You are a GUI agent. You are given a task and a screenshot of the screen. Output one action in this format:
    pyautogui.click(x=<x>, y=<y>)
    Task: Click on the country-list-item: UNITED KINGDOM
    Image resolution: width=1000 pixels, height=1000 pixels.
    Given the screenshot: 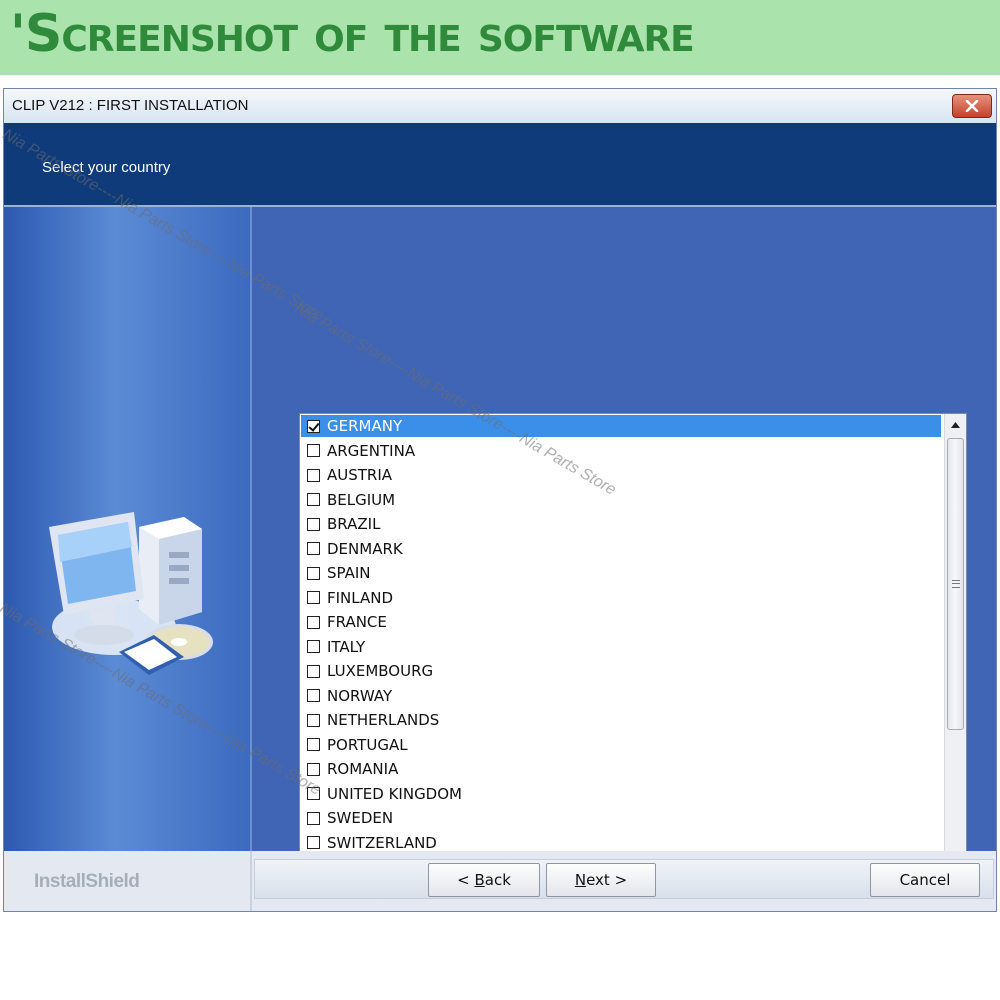 What is the action you would take?
    pyautogui.click(x=621, y=794)
    